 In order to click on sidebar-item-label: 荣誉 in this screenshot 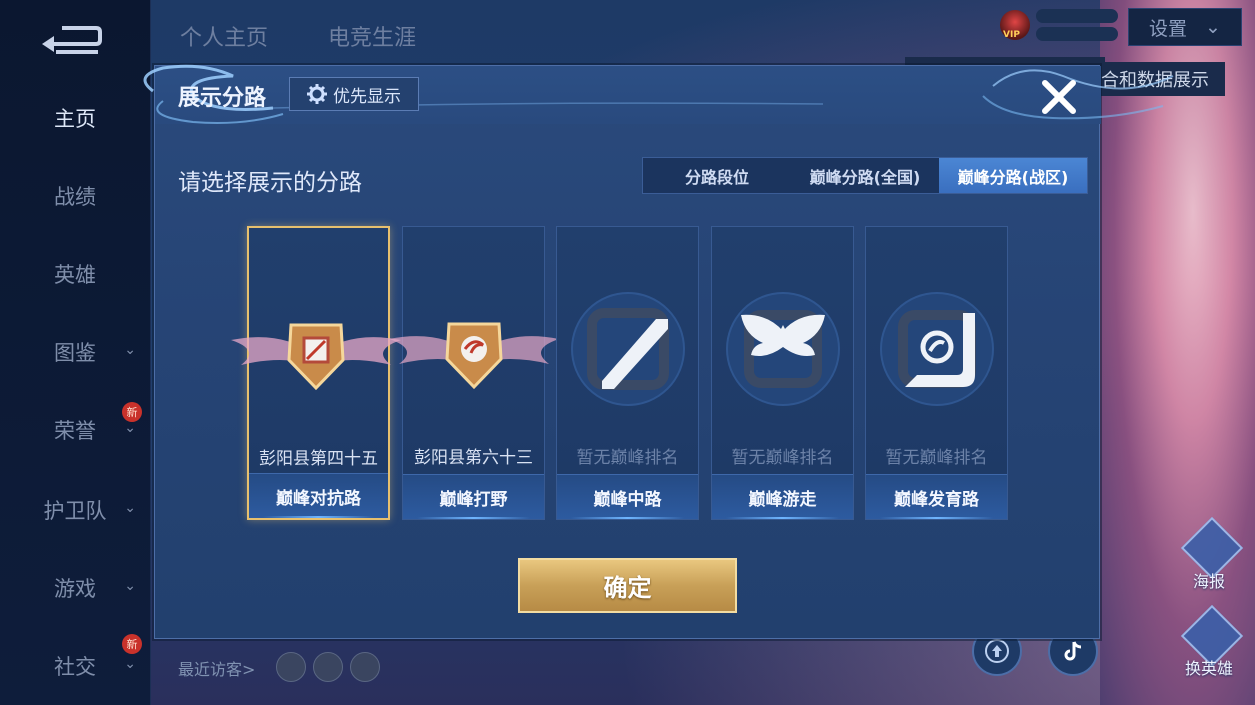, I will do `click(75, 431)`.